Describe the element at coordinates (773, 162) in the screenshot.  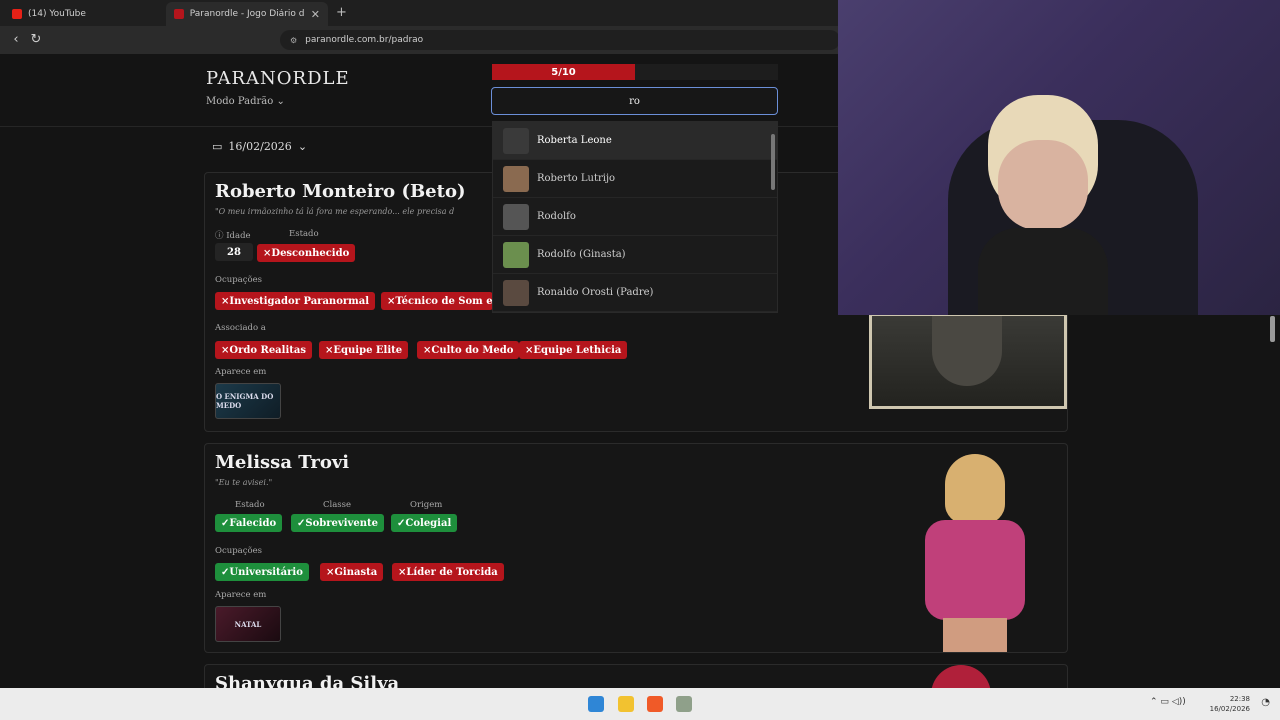
I see `dropdown-scrollbar` at that location.